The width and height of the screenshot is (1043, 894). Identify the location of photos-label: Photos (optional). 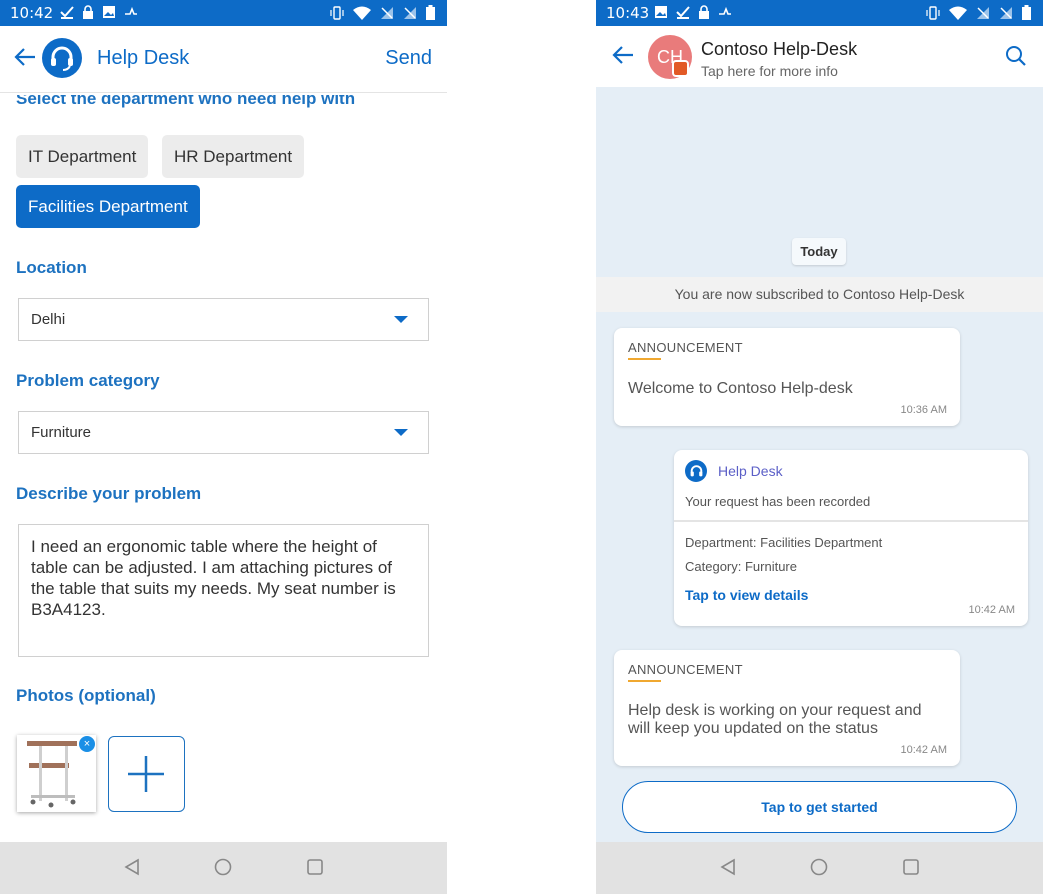
(86, 695).